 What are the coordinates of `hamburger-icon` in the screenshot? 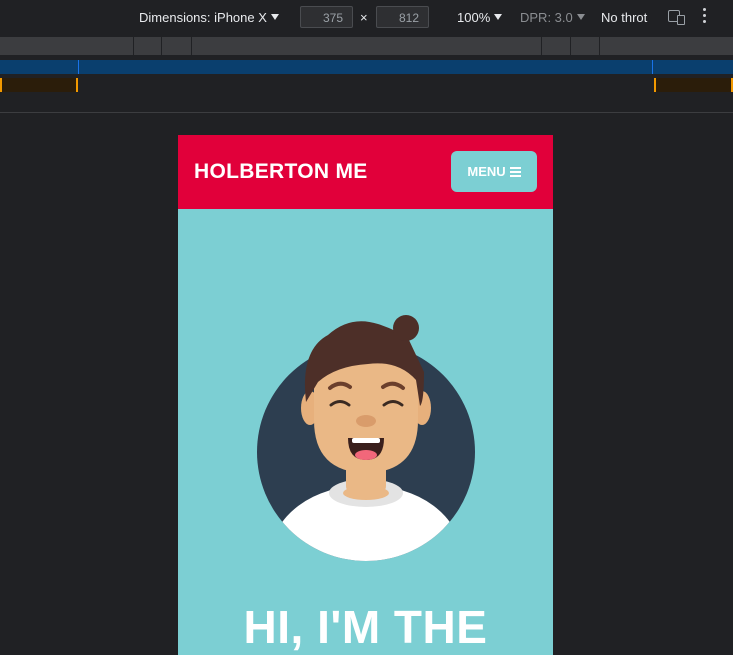 It's located at (515, 172).